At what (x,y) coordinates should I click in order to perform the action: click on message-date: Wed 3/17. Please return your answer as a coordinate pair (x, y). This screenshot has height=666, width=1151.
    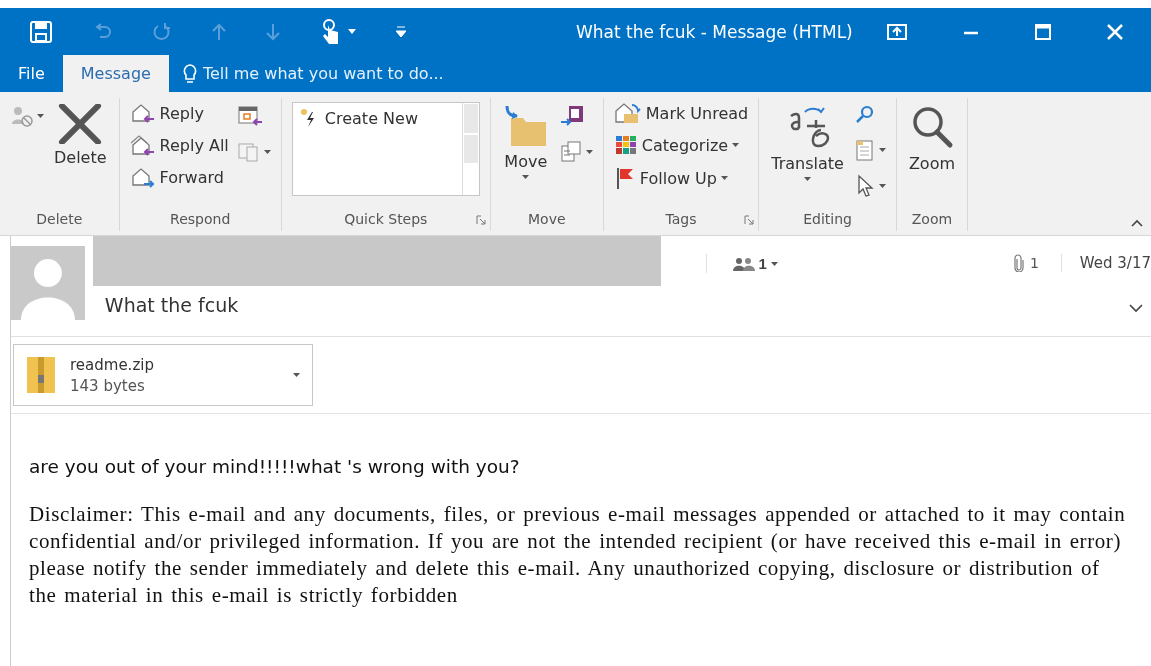
    Looking at the image, I should click on (1115, 263).